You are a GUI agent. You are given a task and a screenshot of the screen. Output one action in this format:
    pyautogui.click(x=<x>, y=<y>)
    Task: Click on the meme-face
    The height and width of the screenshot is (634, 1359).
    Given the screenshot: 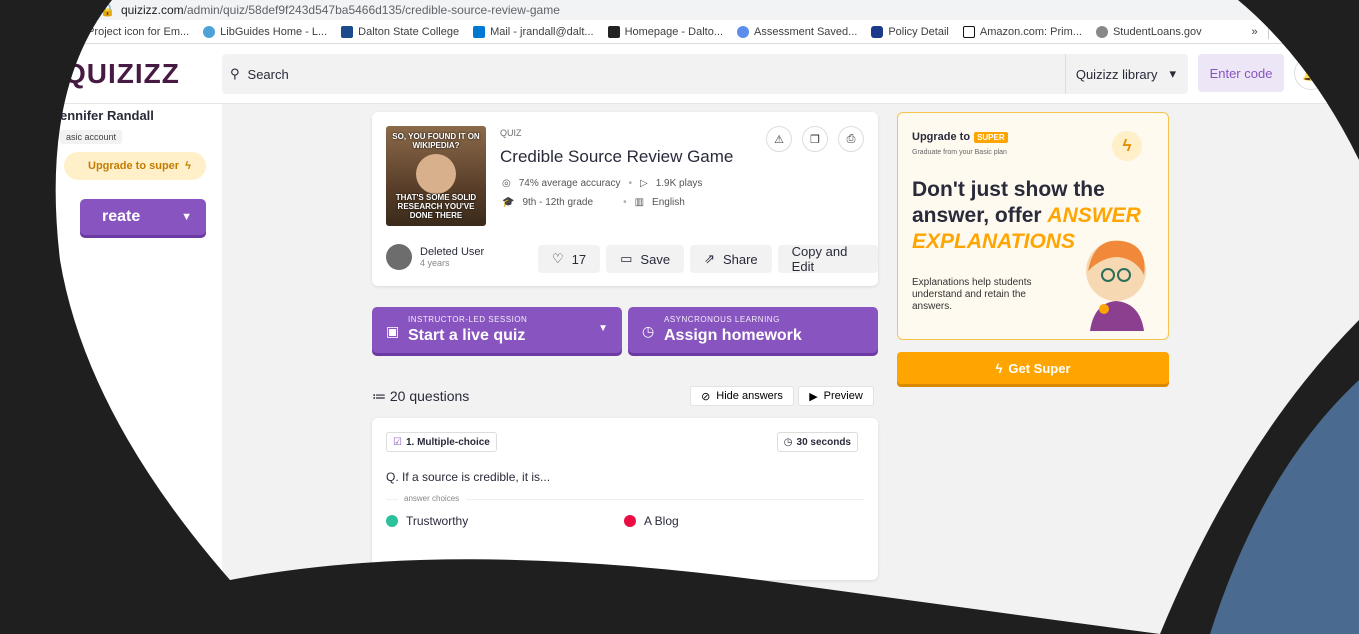 What is the action you would take?
    pyautogui.click(x=436, y=174)
    